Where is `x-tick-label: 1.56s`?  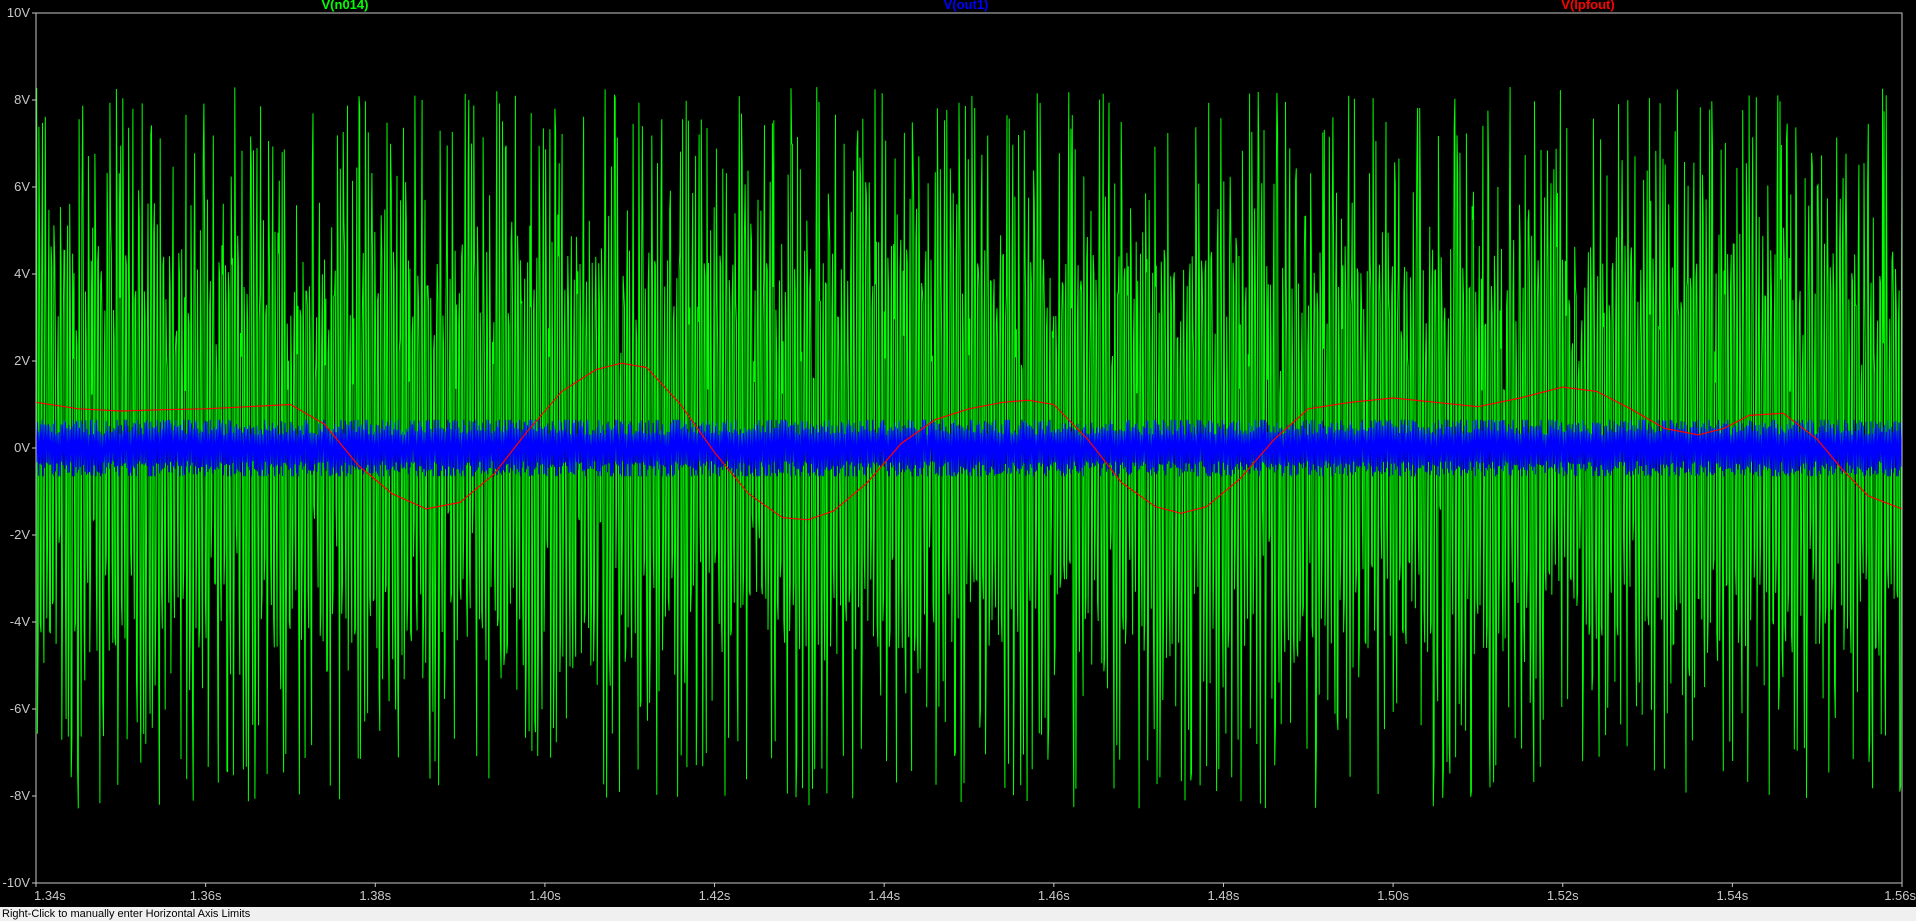 x-tick-label: 1.56s is located at coordinates (1900, 895).